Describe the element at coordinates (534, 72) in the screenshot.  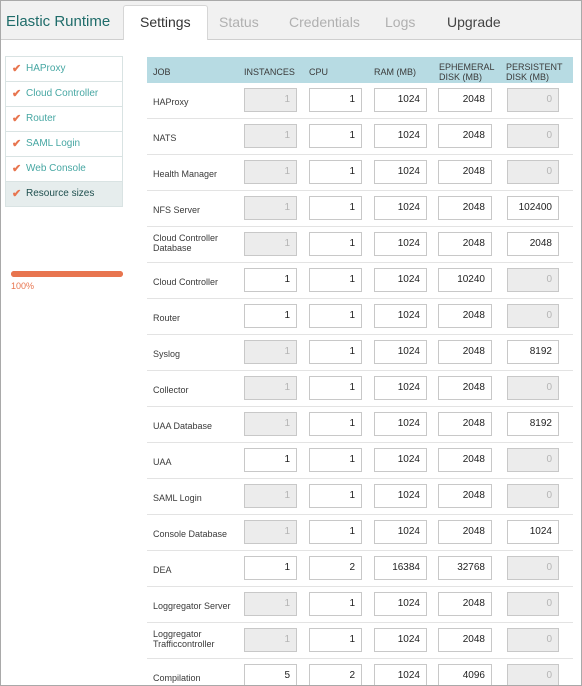
I see `header-persistent-disk: PERSISTENT DISK (MB)` at that location.